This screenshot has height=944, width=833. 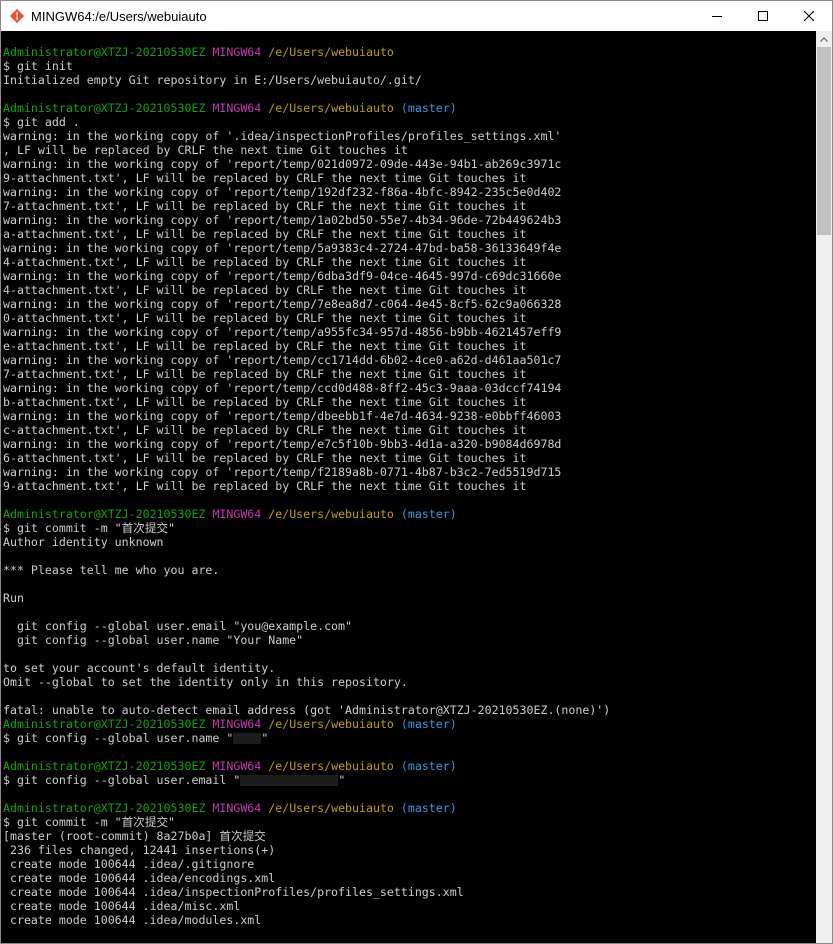 I want to click on close-icon, so click(x=809, y=16).